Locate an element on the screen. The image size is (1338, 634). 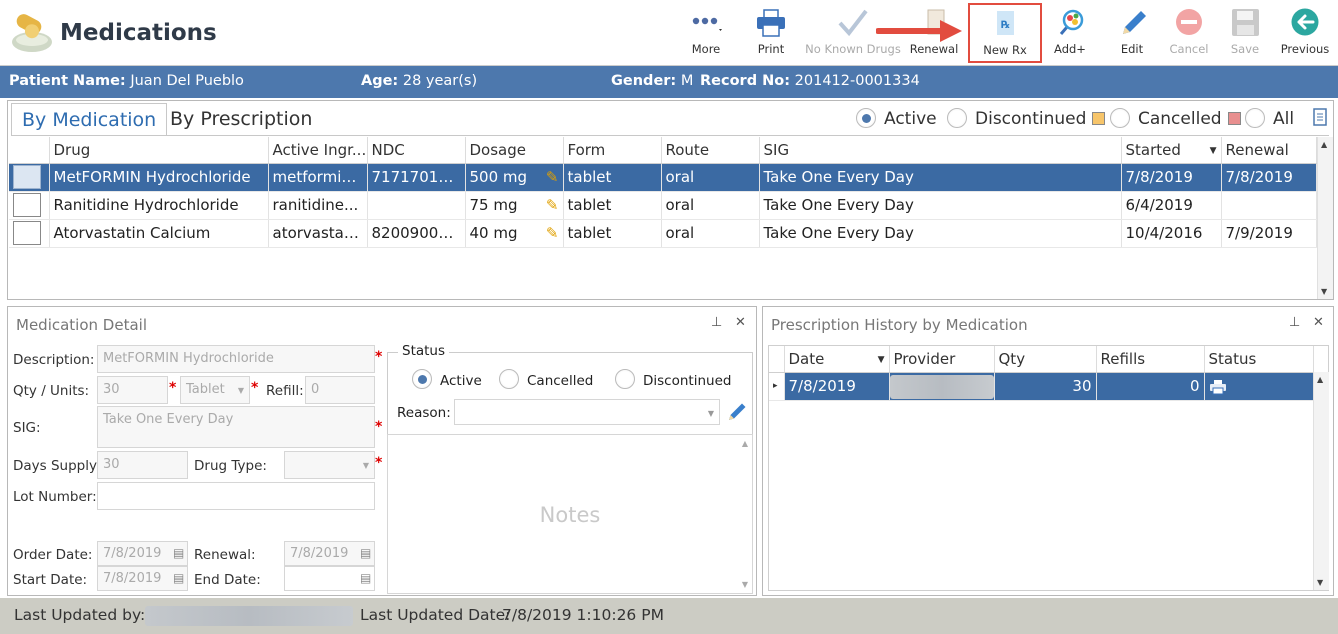
lot-number-field is located at coordinates (236, 496).